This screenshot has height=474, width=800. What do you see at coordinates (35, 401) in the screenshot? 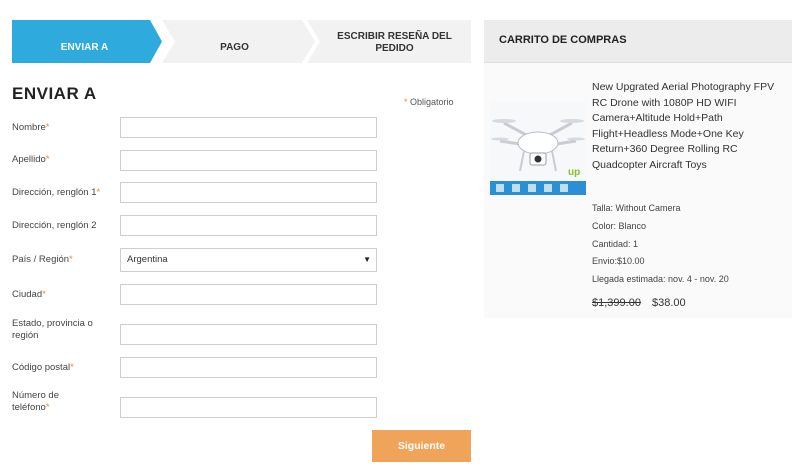
I see `telefono-label-text: Número de teléfono` at bounding box center [35, 401].